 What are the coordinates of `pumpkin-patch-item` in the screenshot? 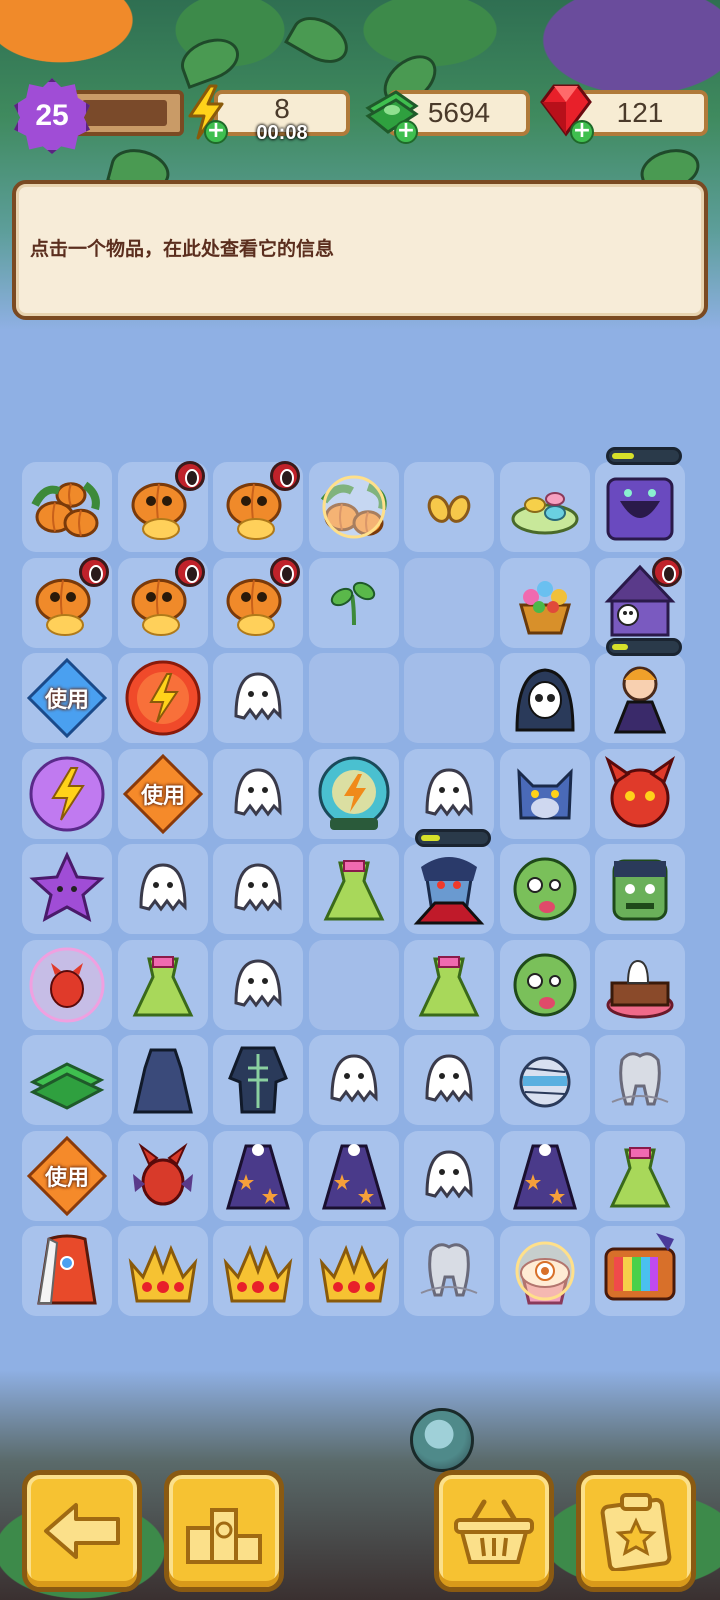 It's located at (67, 507).